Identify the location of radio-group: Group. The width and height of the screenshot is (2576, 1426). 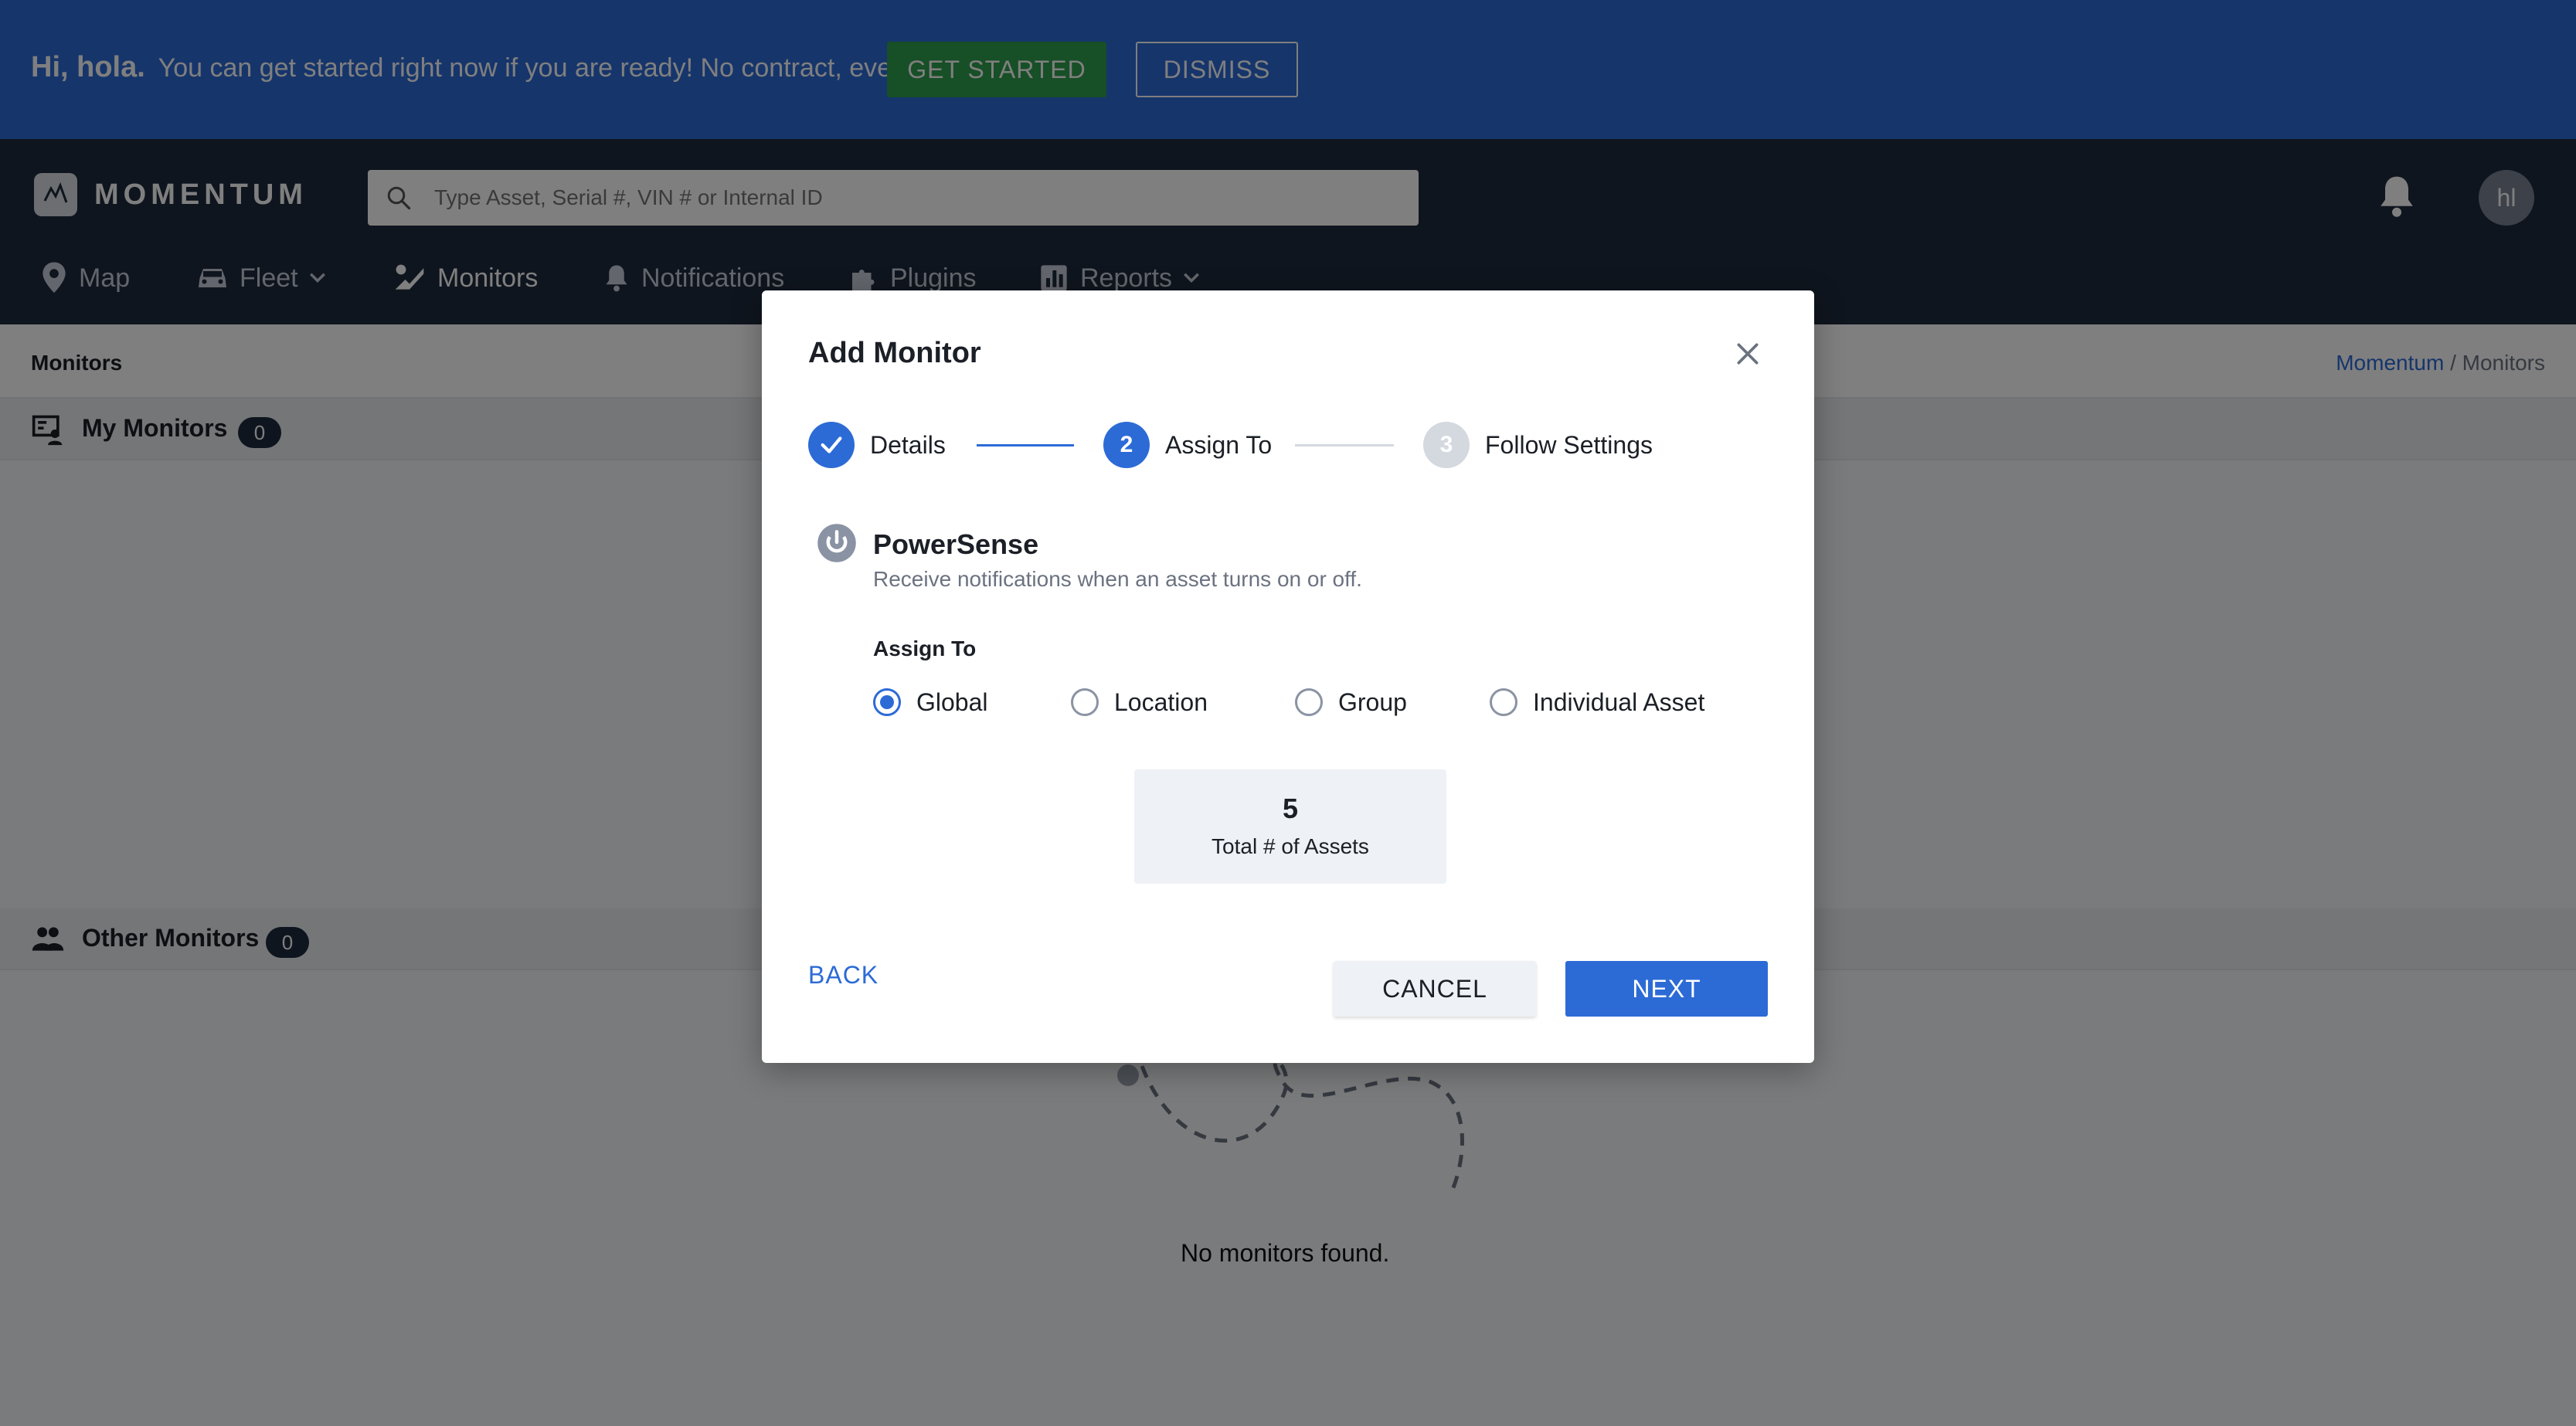
(1351, 702).